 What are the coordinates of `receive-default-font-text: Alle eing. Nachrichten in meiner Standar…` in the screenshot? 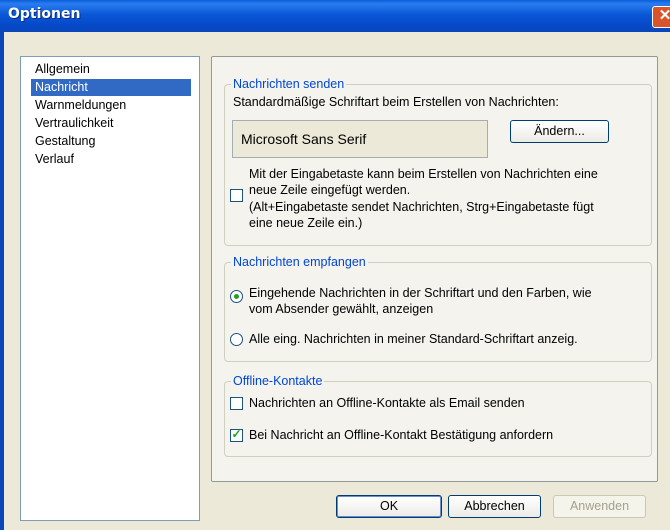 It's located at (413, 339).